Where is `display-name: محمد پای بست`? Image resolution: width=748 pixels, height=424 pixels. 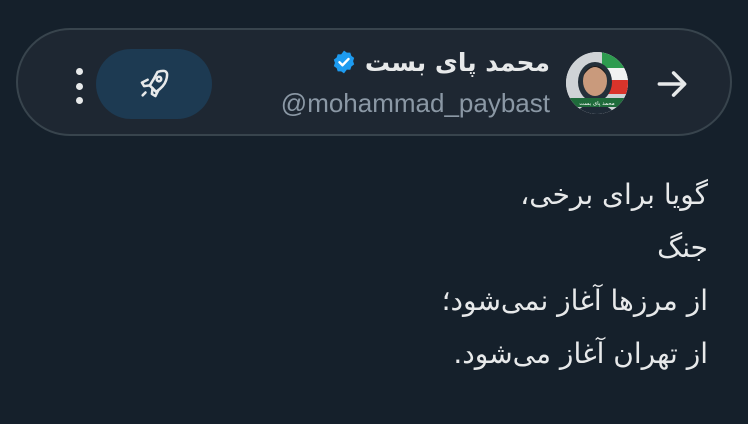 display-name: محمد پای بست is located at coordinates (457, 62).